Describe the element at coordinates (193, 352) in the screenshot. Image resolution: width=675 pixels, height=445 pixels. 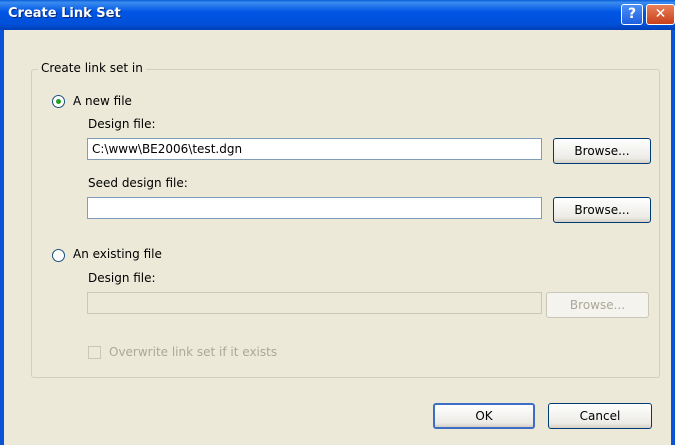
I see `overwrite-link-set-label: Overwrite link set if it exists` at that location.